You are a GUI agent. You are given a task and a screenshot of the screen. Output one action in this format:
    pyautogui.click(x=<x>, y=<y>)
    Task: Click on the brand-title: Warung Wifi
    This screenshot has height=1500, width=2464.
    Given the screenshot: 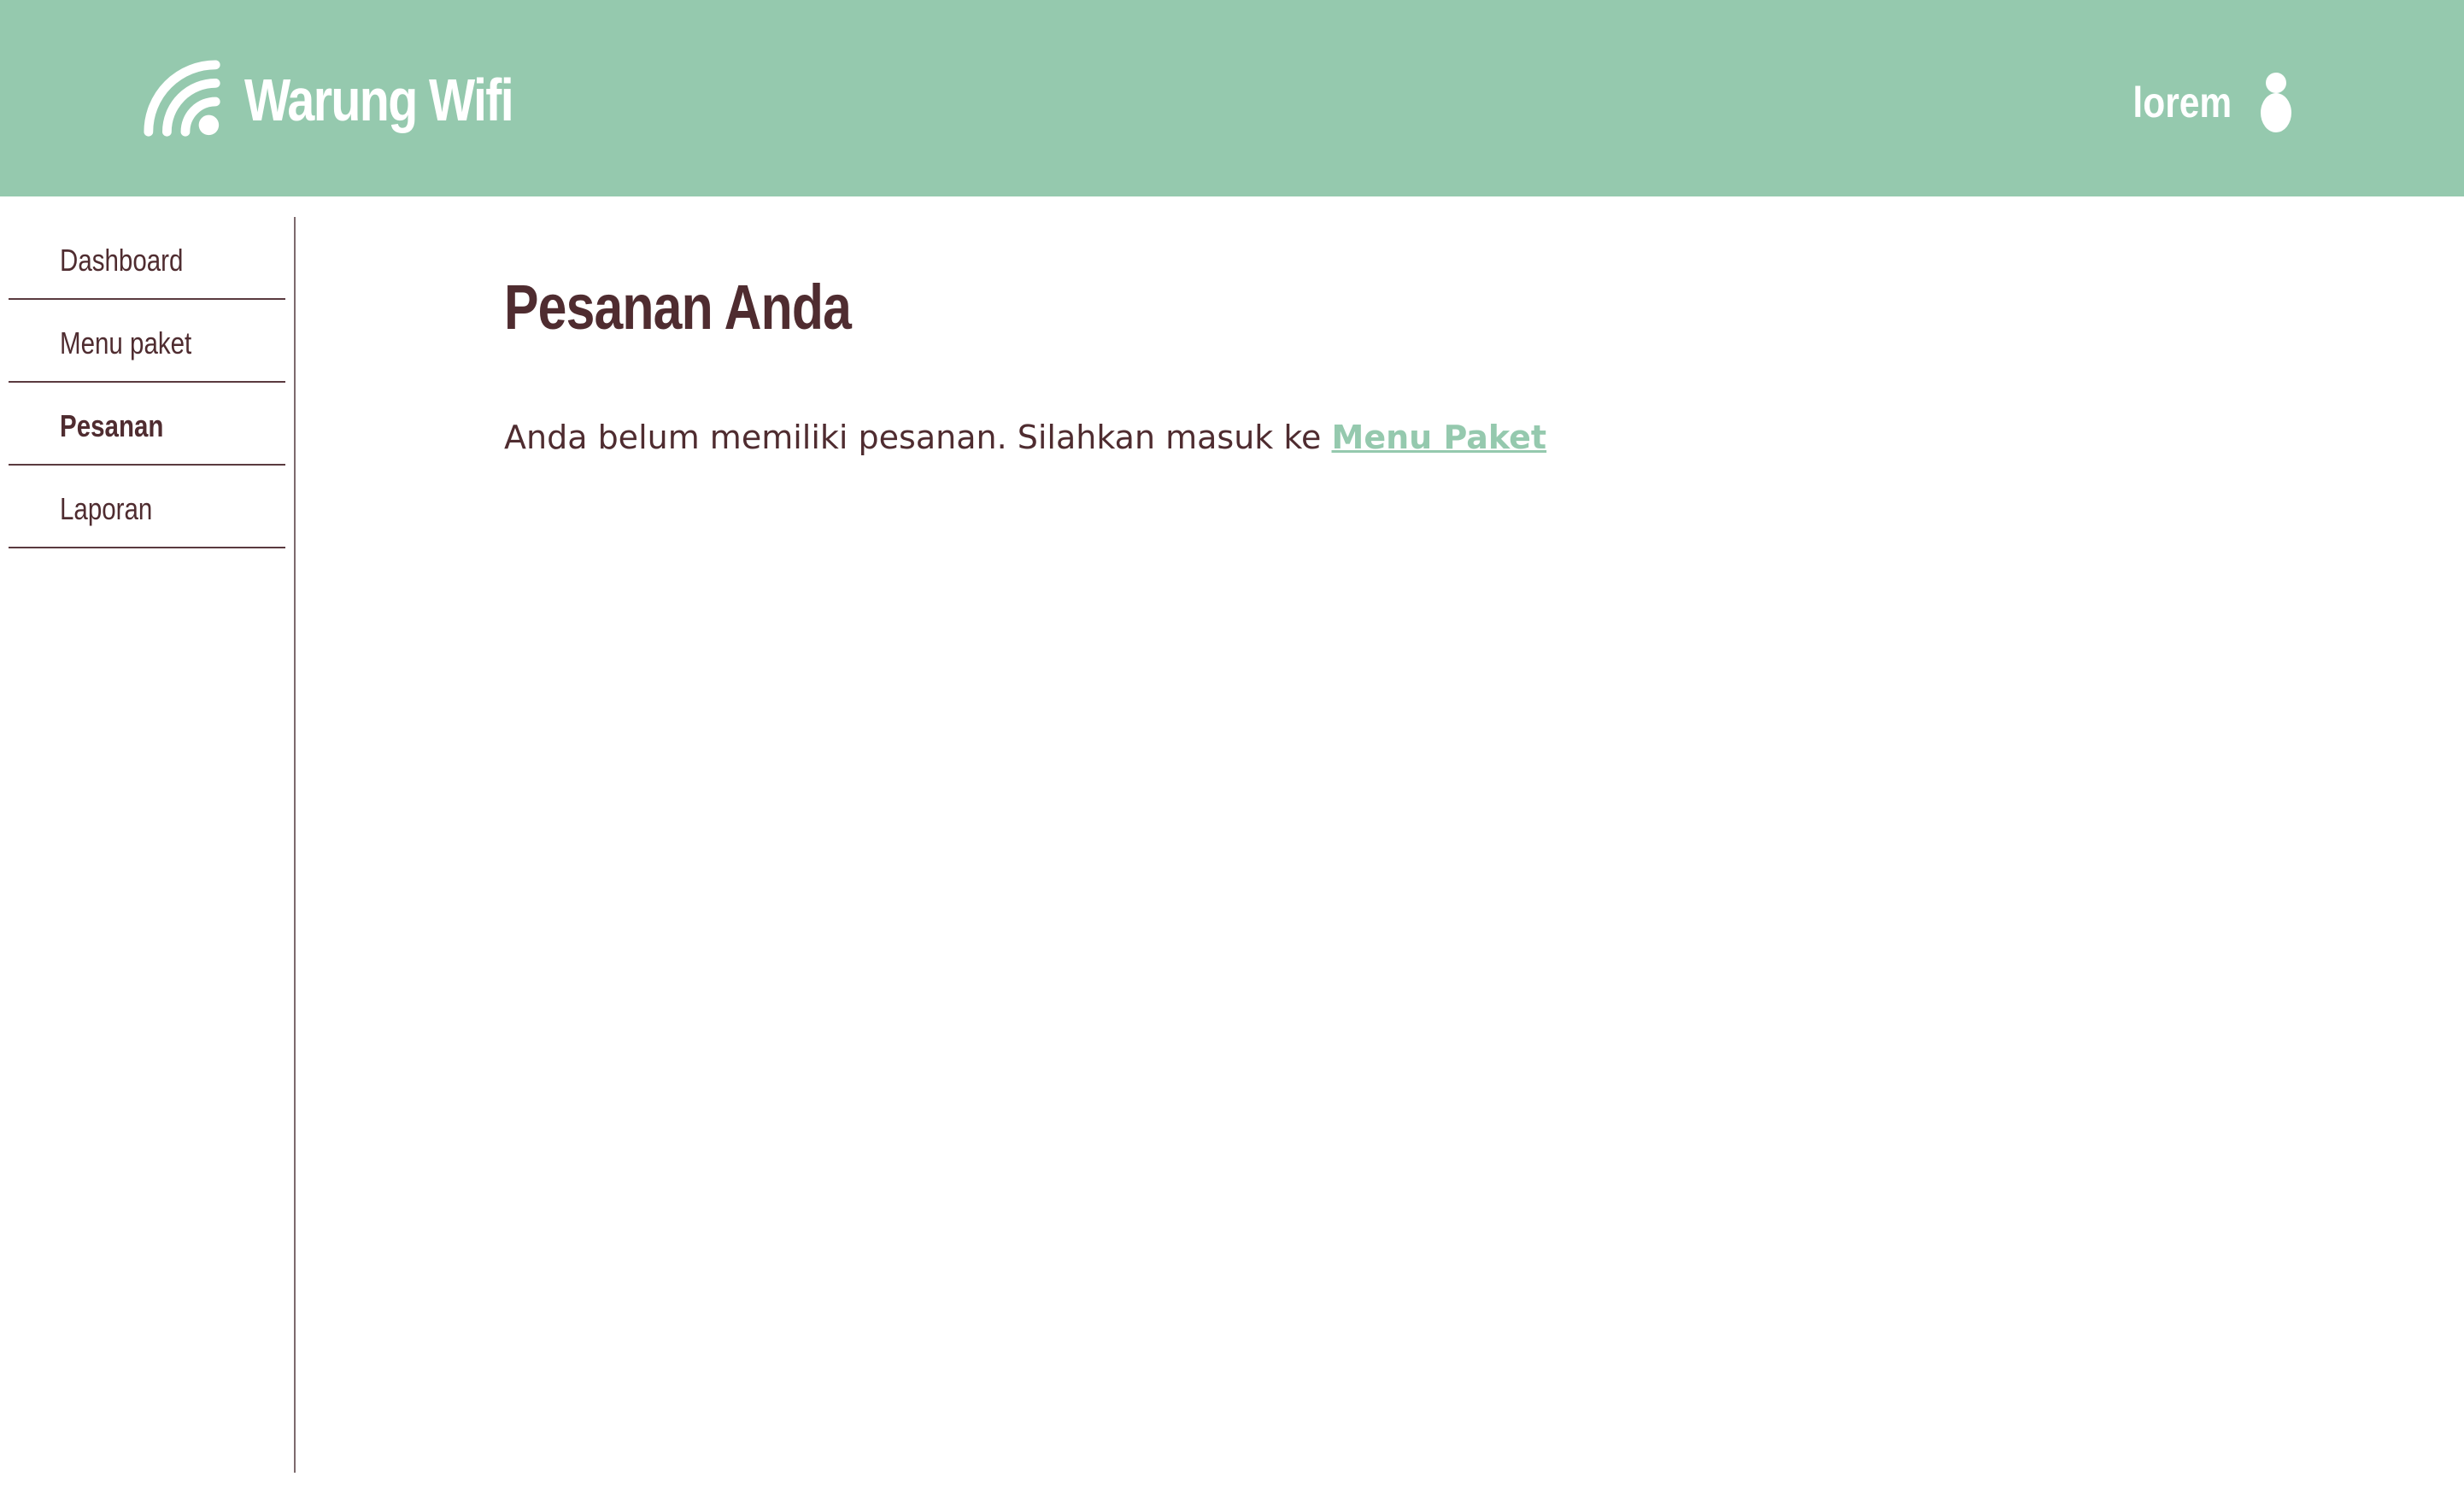 What is the action you would take?
    pyautogui.click(x=379, y=100)
    